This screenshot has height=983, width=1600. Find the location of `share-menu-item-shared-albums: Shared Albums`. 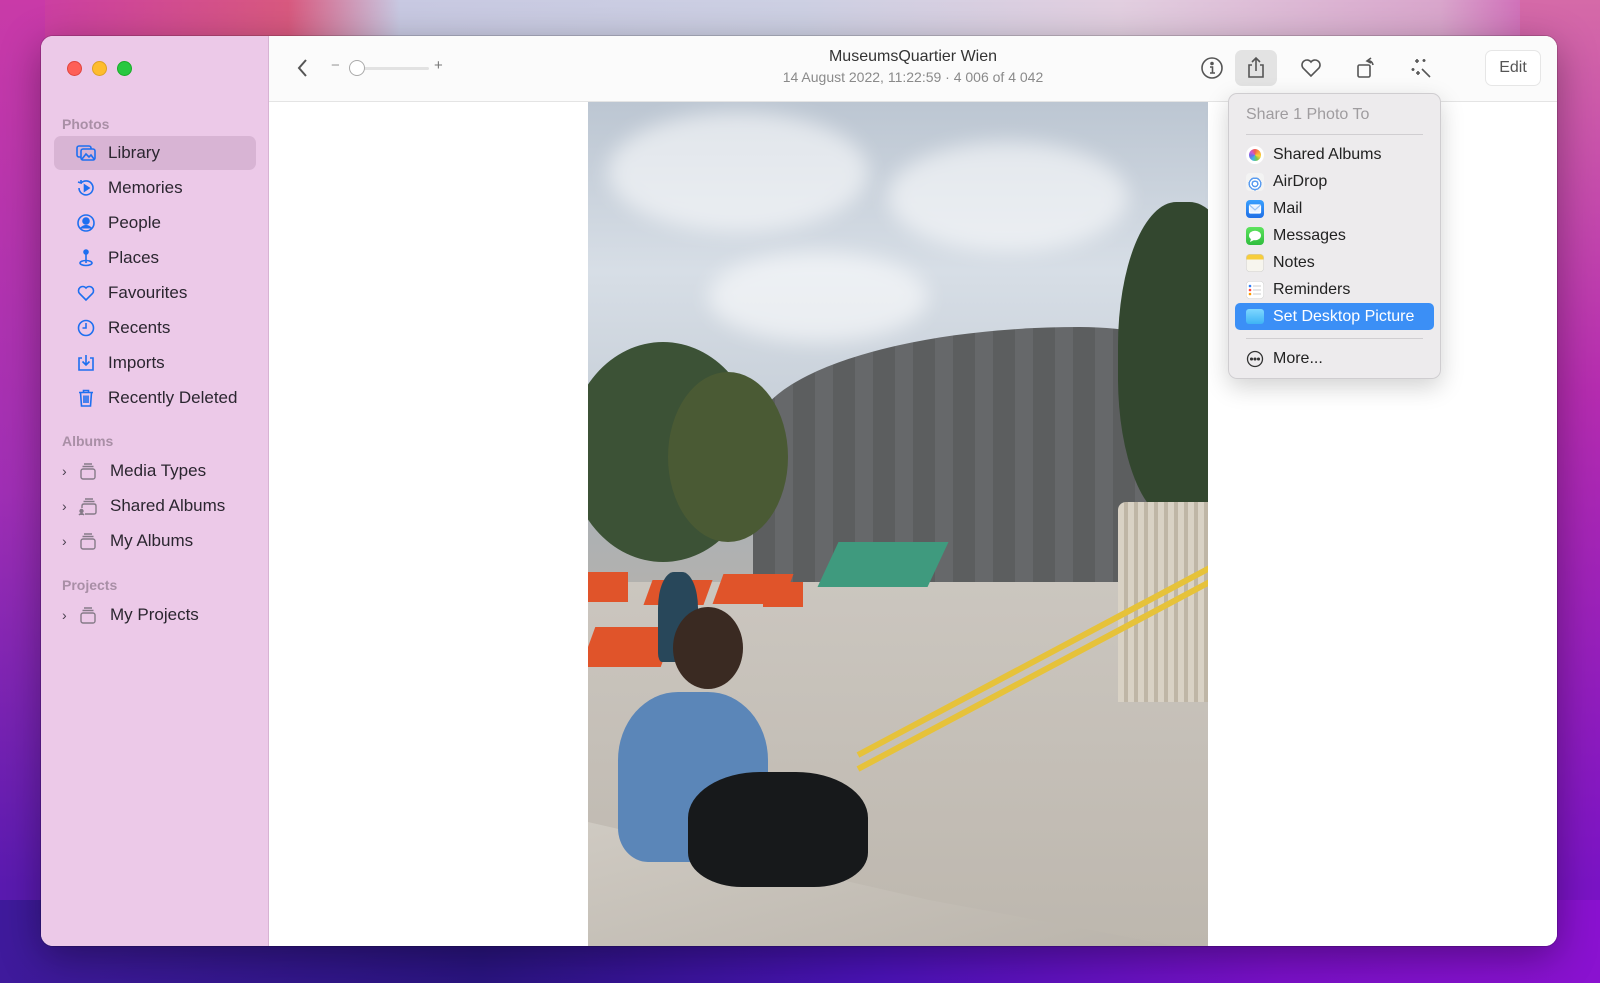

share-menu-item-shared-albums: Shared Albums is located at coordinates (1334, 154).